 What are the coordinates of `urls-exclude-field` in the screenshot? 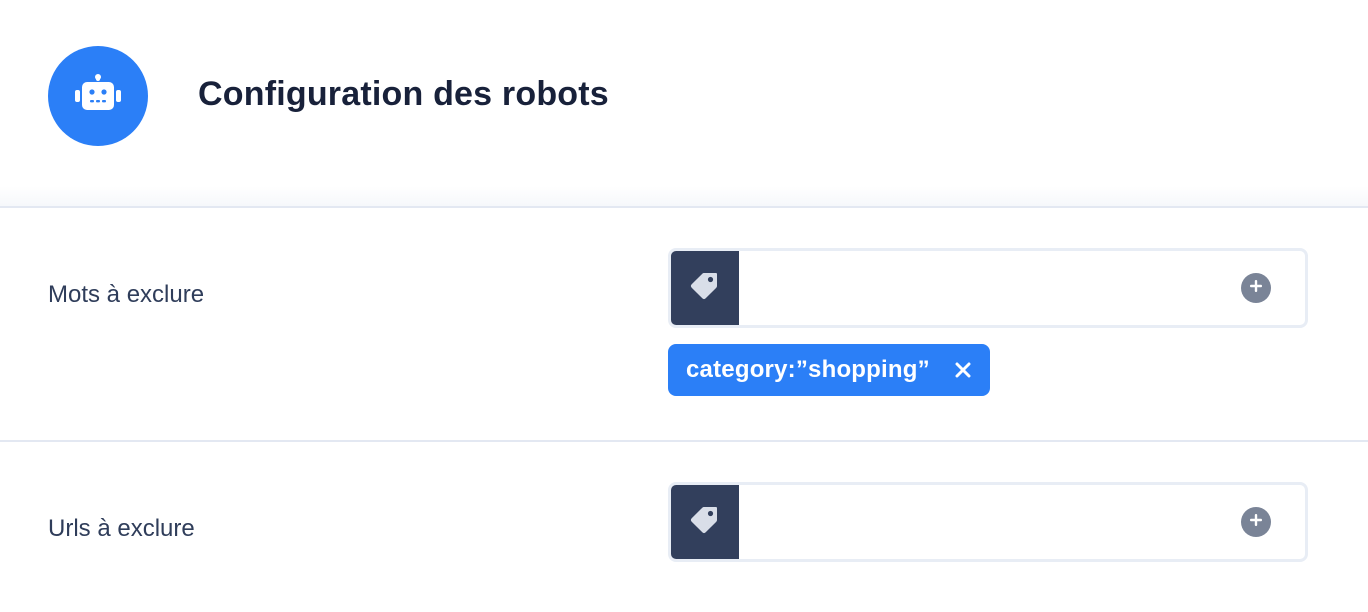 It's located at (988, 522).